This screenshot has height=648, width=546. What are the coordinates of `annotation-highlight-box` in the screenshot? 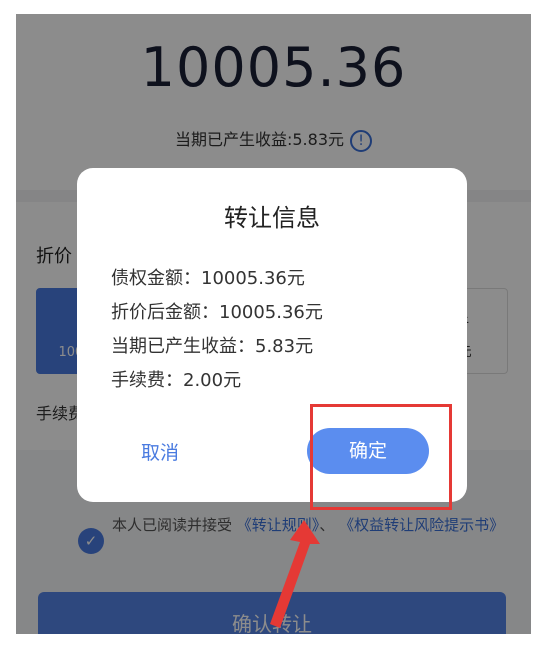 It's located at (381, 457).